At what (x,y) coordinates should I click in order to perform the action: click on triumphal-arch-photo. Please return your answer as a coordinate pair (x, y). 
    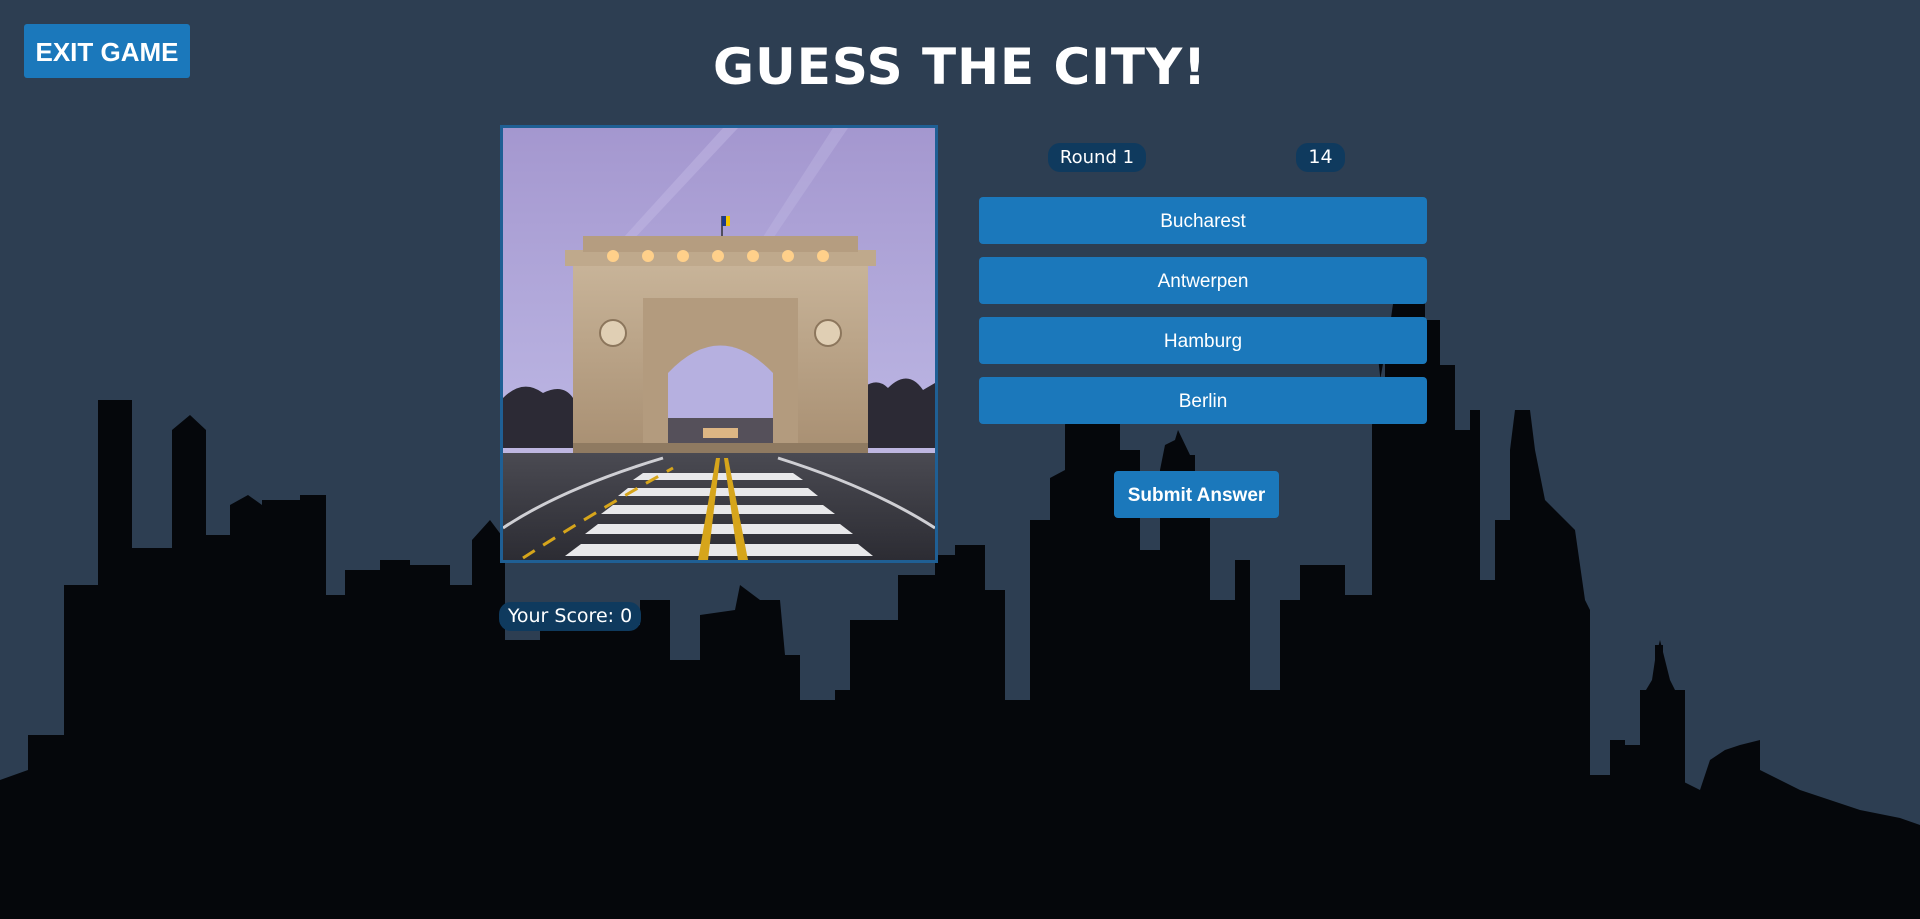
    Looking at the image, I should click on (719, 344).